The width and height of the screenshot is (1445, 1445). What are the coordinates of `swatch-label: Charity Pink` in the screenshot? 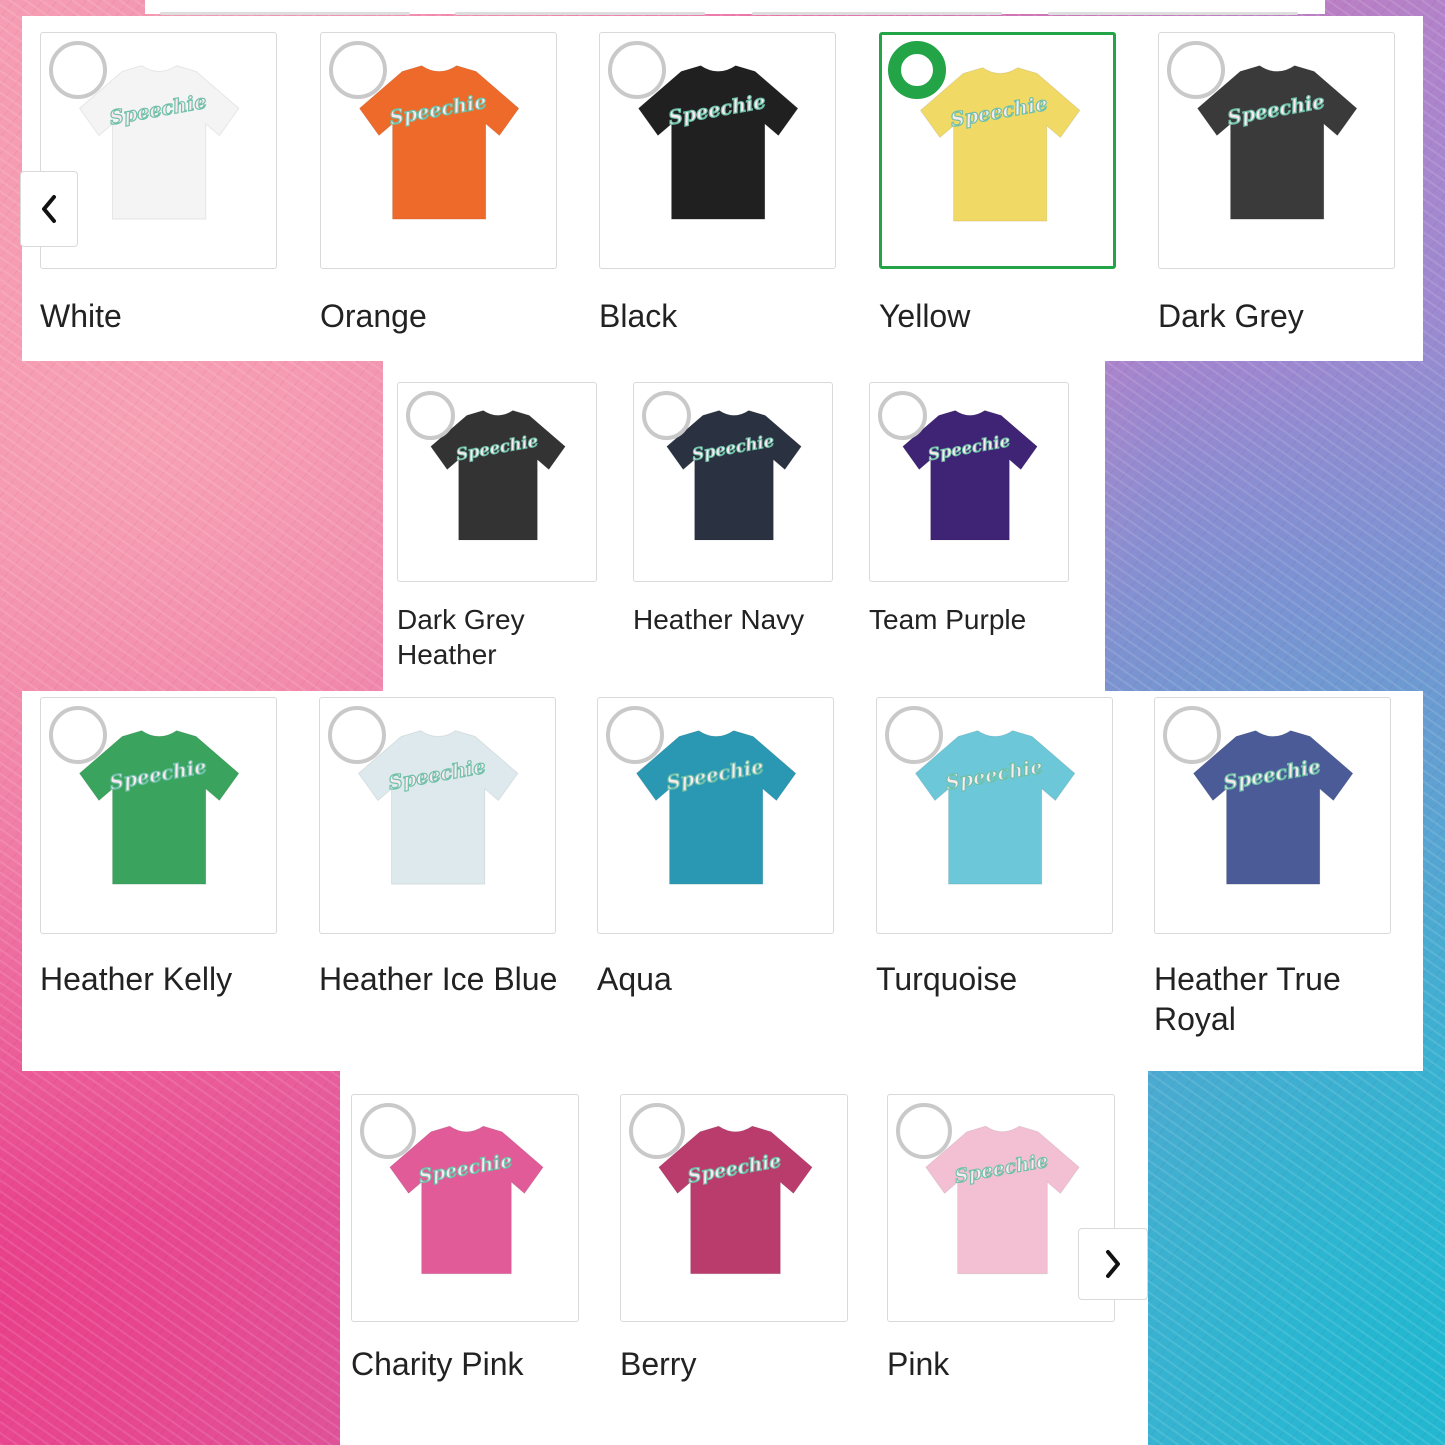 It's located at (437, 1364).